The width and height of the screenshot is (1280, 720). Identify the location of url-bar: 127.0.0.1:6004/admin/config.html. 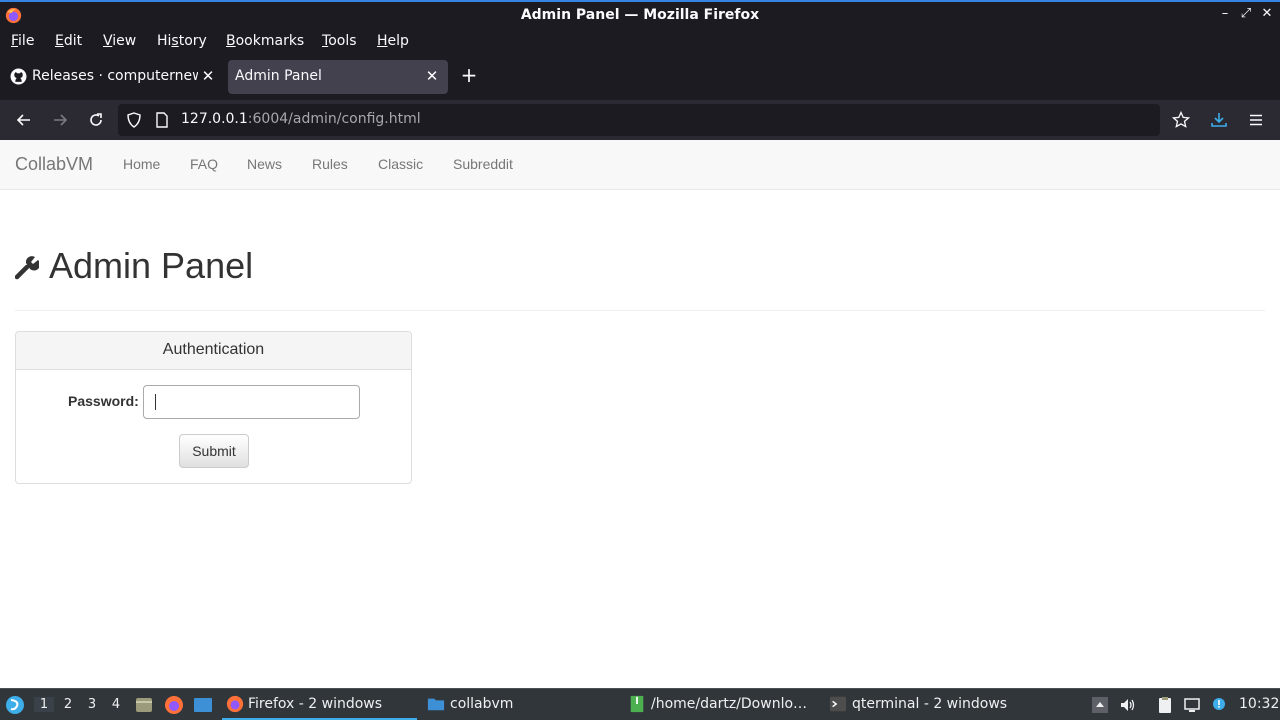
(639, 120).